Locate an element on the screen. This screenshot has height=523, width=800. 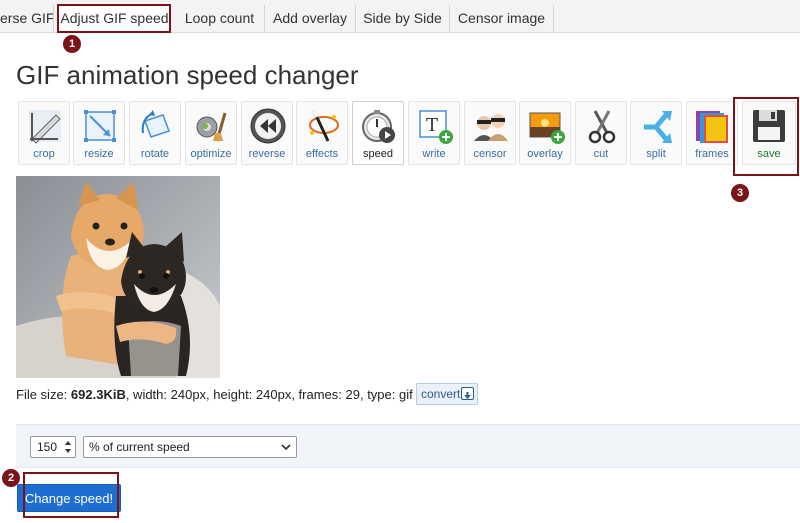
tool-optimize: optimize is located at coordinates (211, 133).